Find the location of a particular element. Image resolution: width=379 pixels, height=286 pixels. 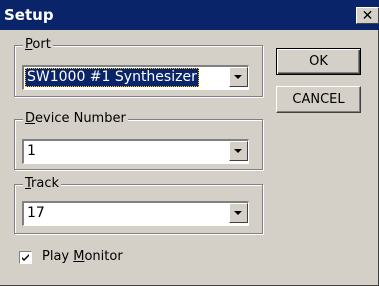

check-icon is located at coordinates (25, 257).